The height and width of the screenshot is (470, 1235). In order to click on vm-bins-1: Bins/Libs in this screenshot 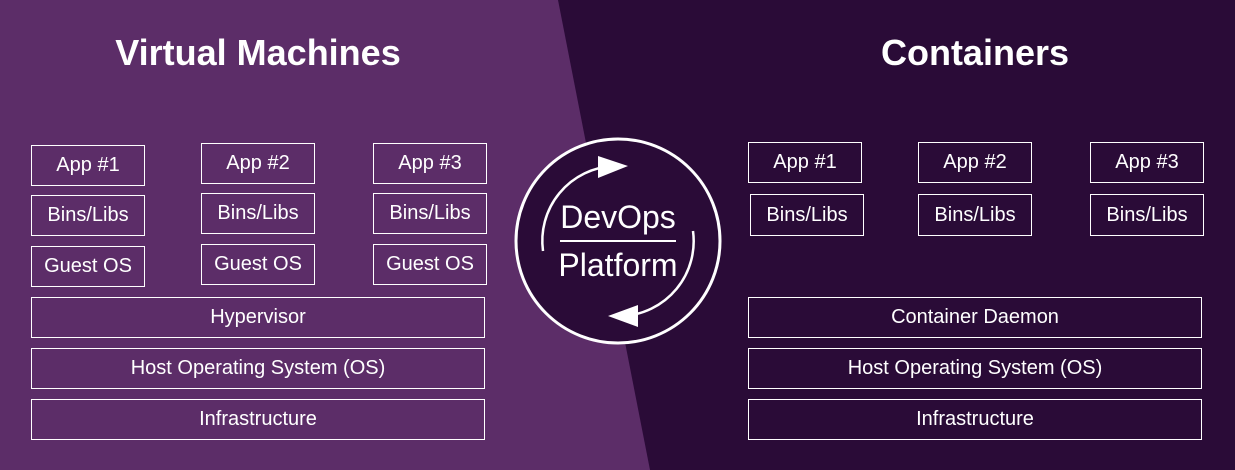, I will do `click(88, 215)`.